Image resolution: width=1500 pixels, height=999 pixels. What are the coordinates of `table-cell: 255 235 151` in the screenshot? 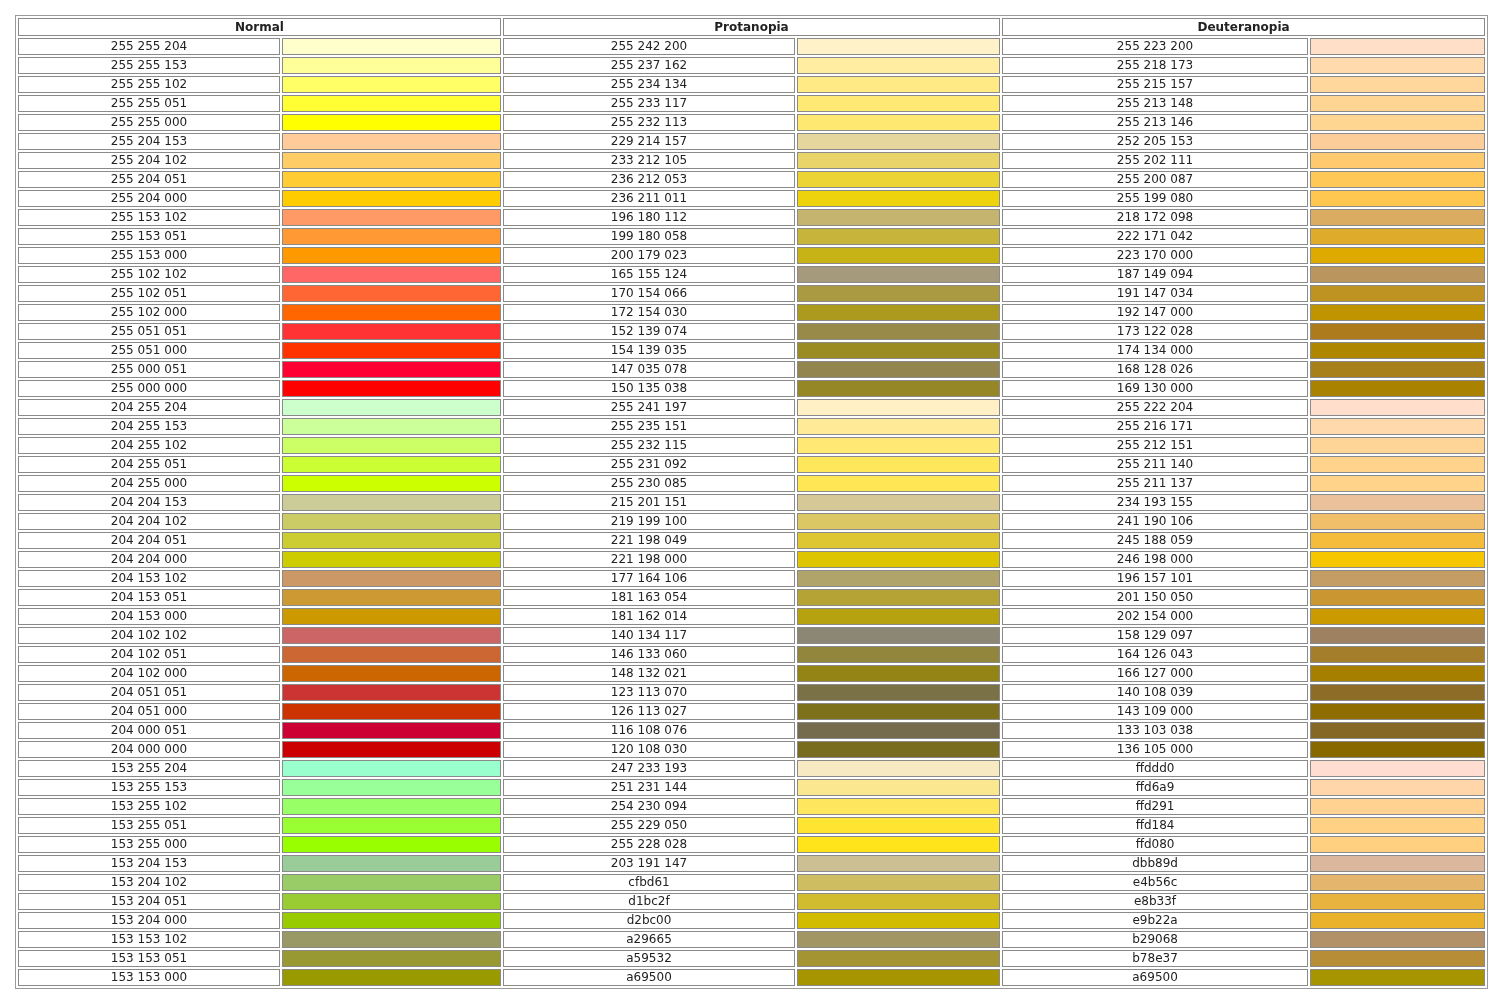 It's located at (649, 426).